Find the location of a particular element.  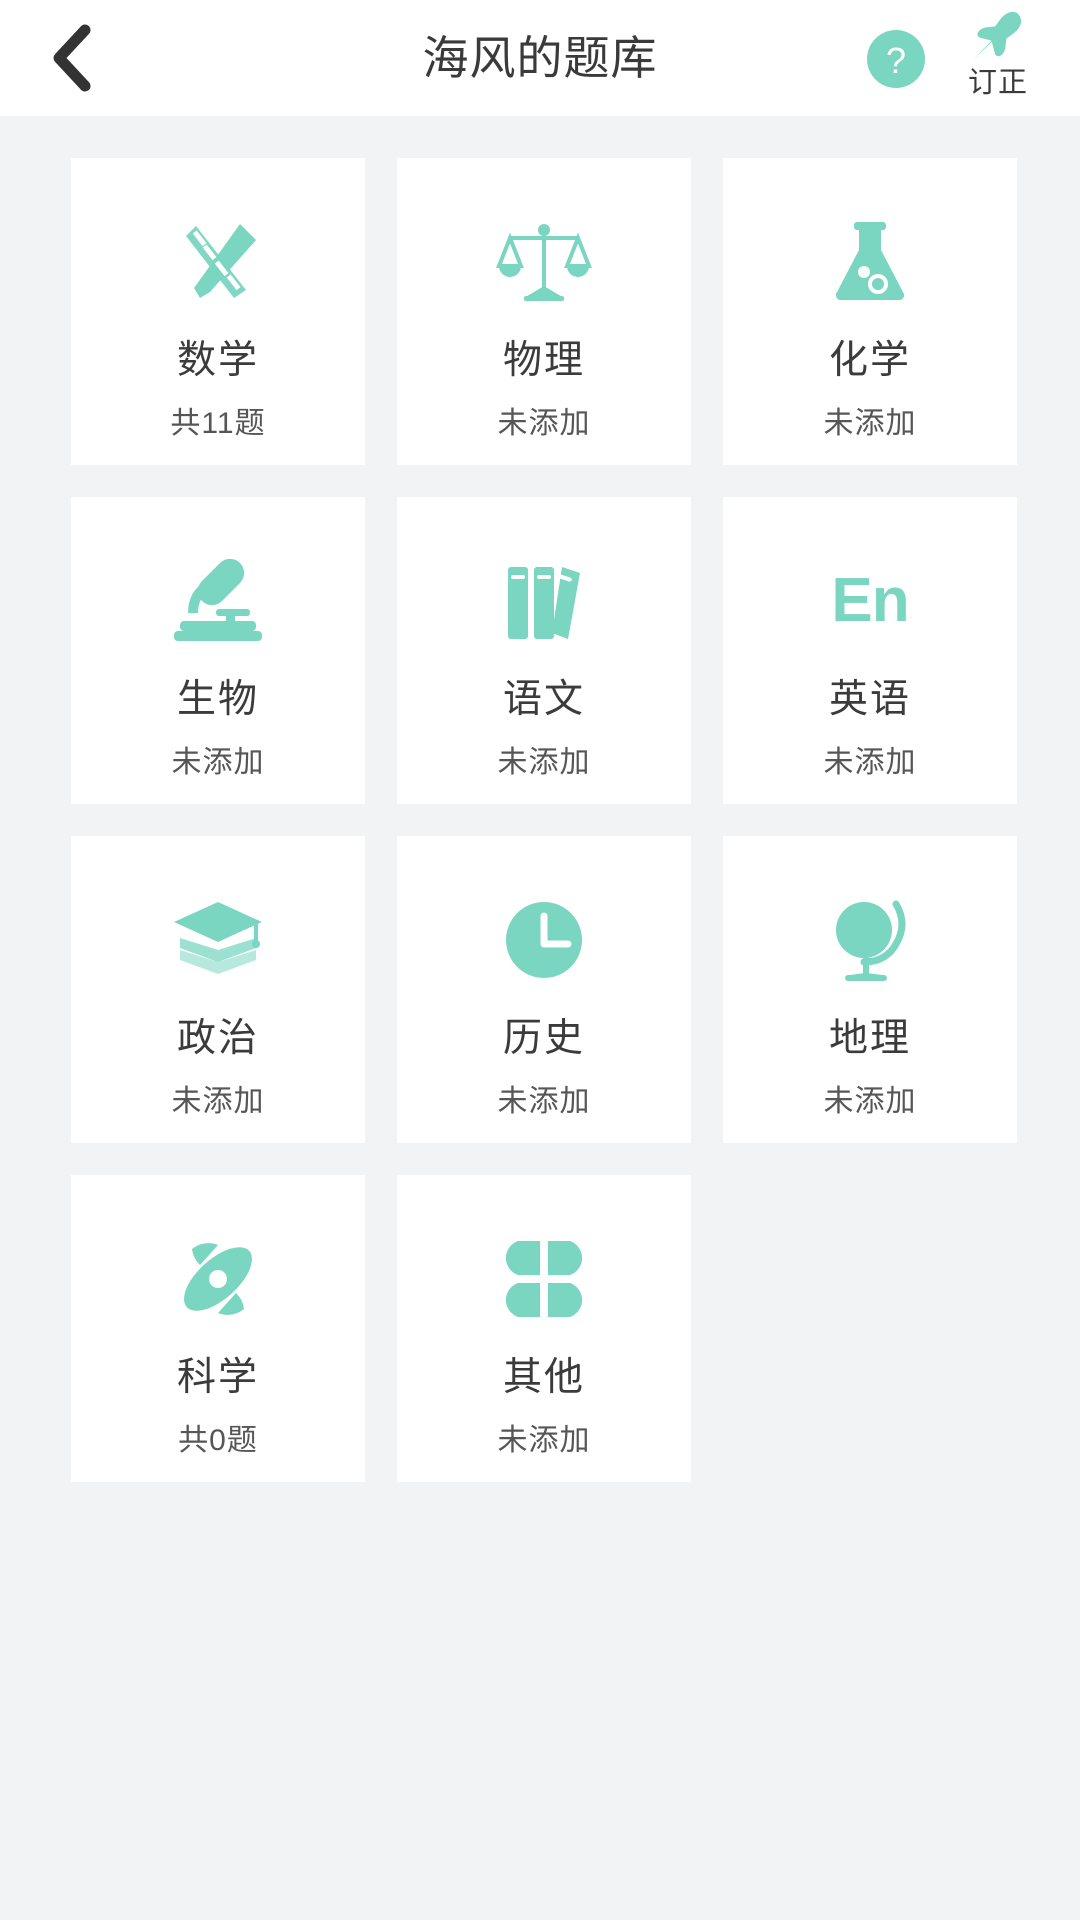

question-mark-circle-icon: ? is located at coordinates (896, 59).